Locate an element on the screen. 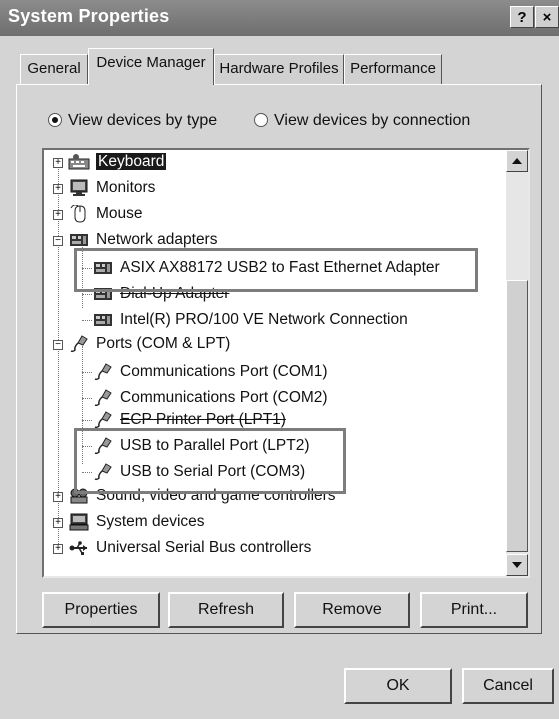 This screenshot has height=719, width=559. computer-icon is located at coordinates (79, 522).